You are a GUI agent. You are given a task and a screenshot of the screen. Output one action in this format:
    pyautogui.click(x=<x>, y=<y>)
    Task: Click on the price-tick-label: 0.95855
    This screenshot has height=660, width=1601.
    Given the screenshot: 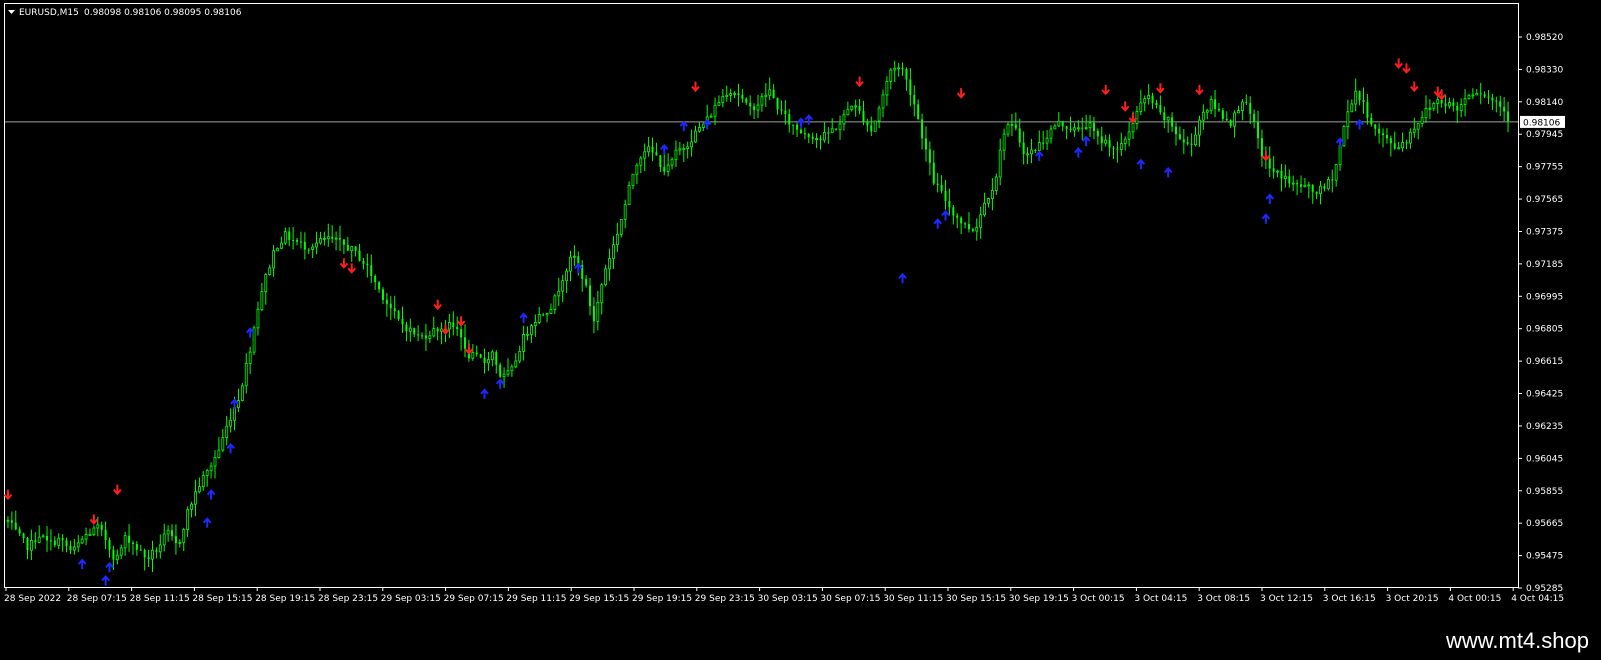 What is the action you would take?
    pyautogui.click(x=1544, y=492)
    